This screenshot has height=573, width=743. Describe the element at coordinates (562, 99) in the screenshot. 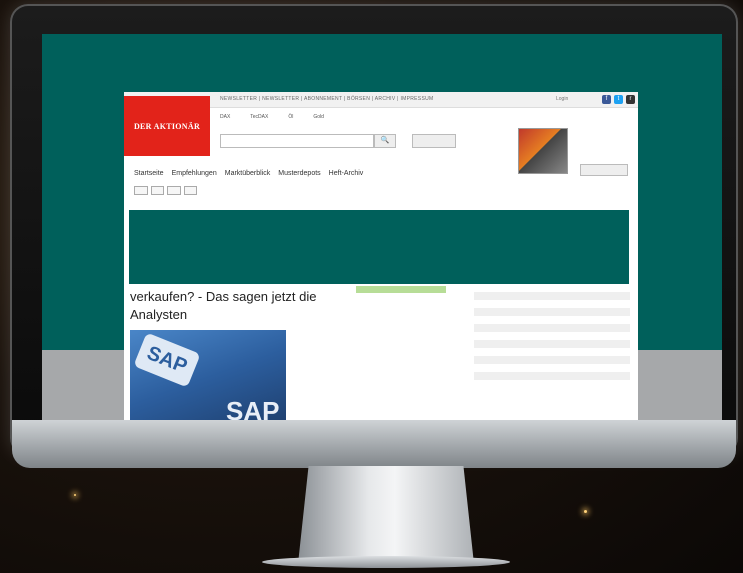

I see `login-link: Login` at that location.